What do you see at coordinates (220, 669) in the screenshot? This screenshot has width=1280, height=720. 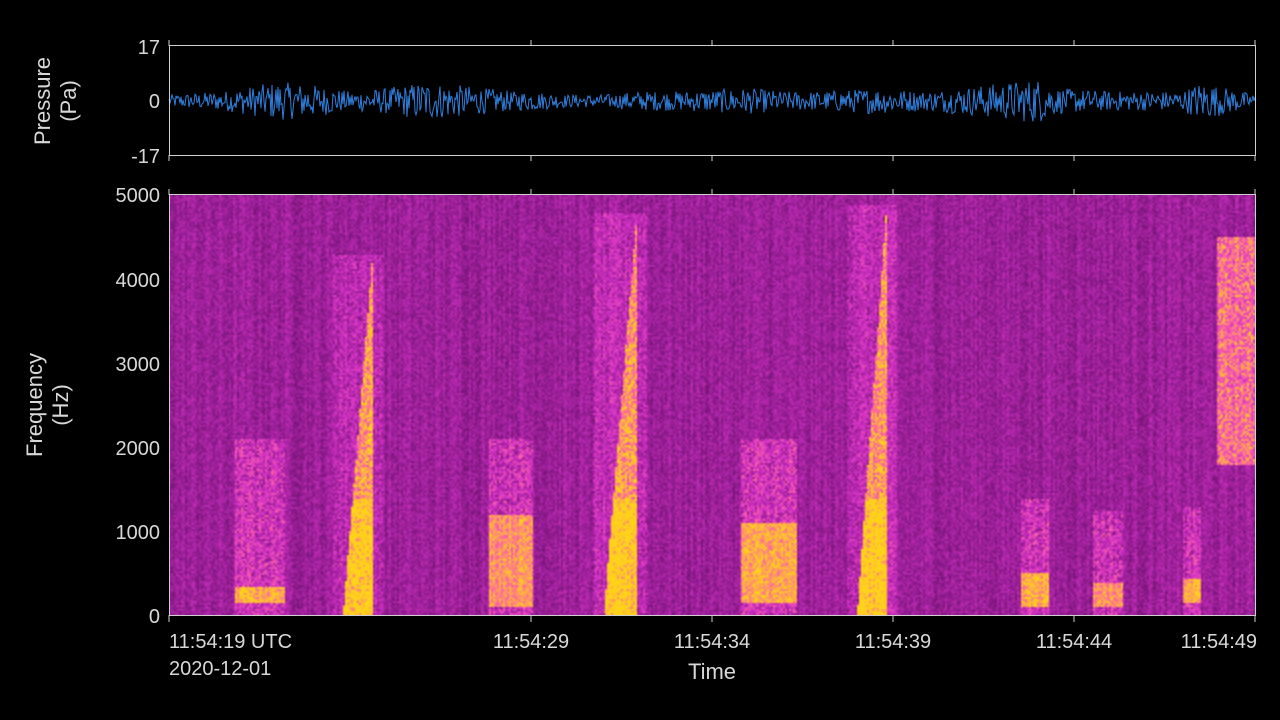 I see `date-label: 2020-12-01` at bounding box center [220, 669].